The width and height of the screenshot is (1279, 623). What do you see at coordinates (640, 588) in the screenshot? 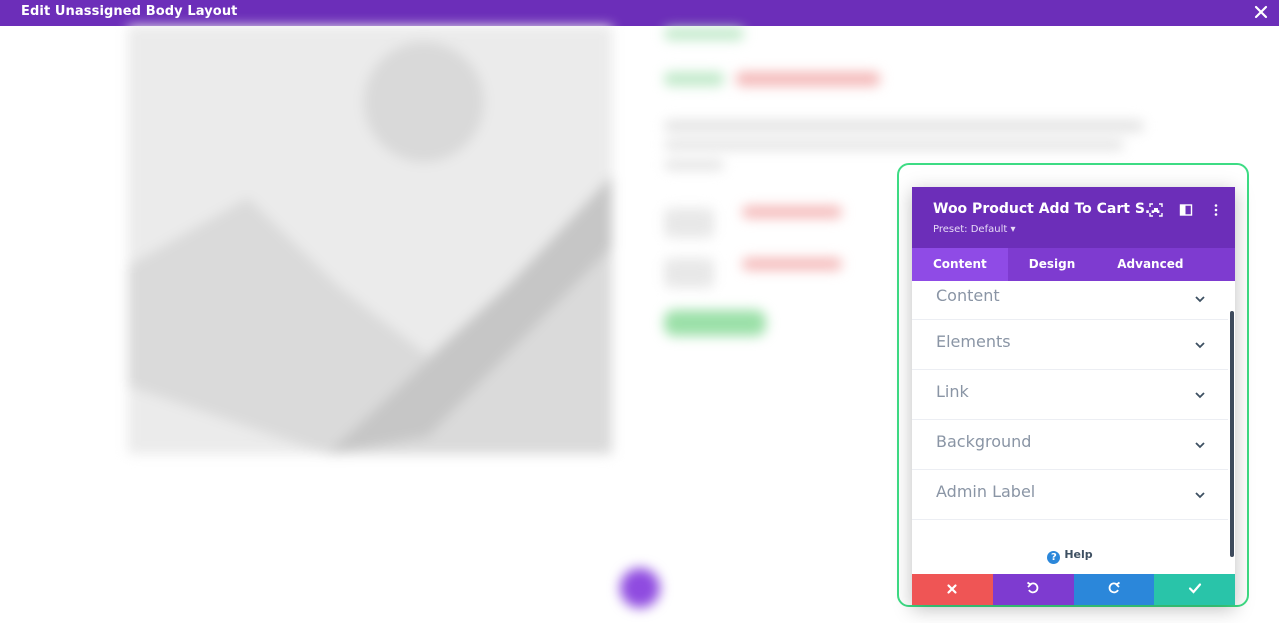
I see `blurred-add-module-button` at bounding box center [640, 588].